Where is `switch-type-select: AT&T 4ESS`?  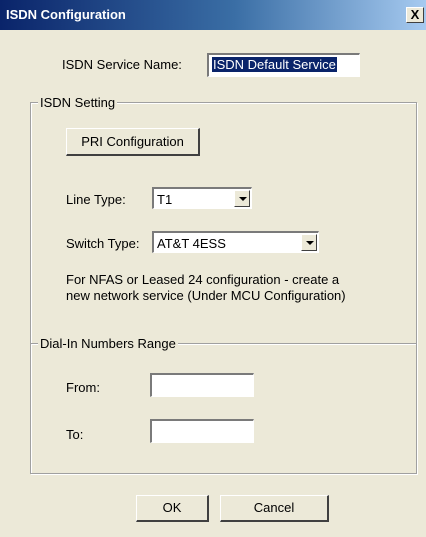 switch-type-select: AT&T 4ESS is located at coordinates (235, 242).